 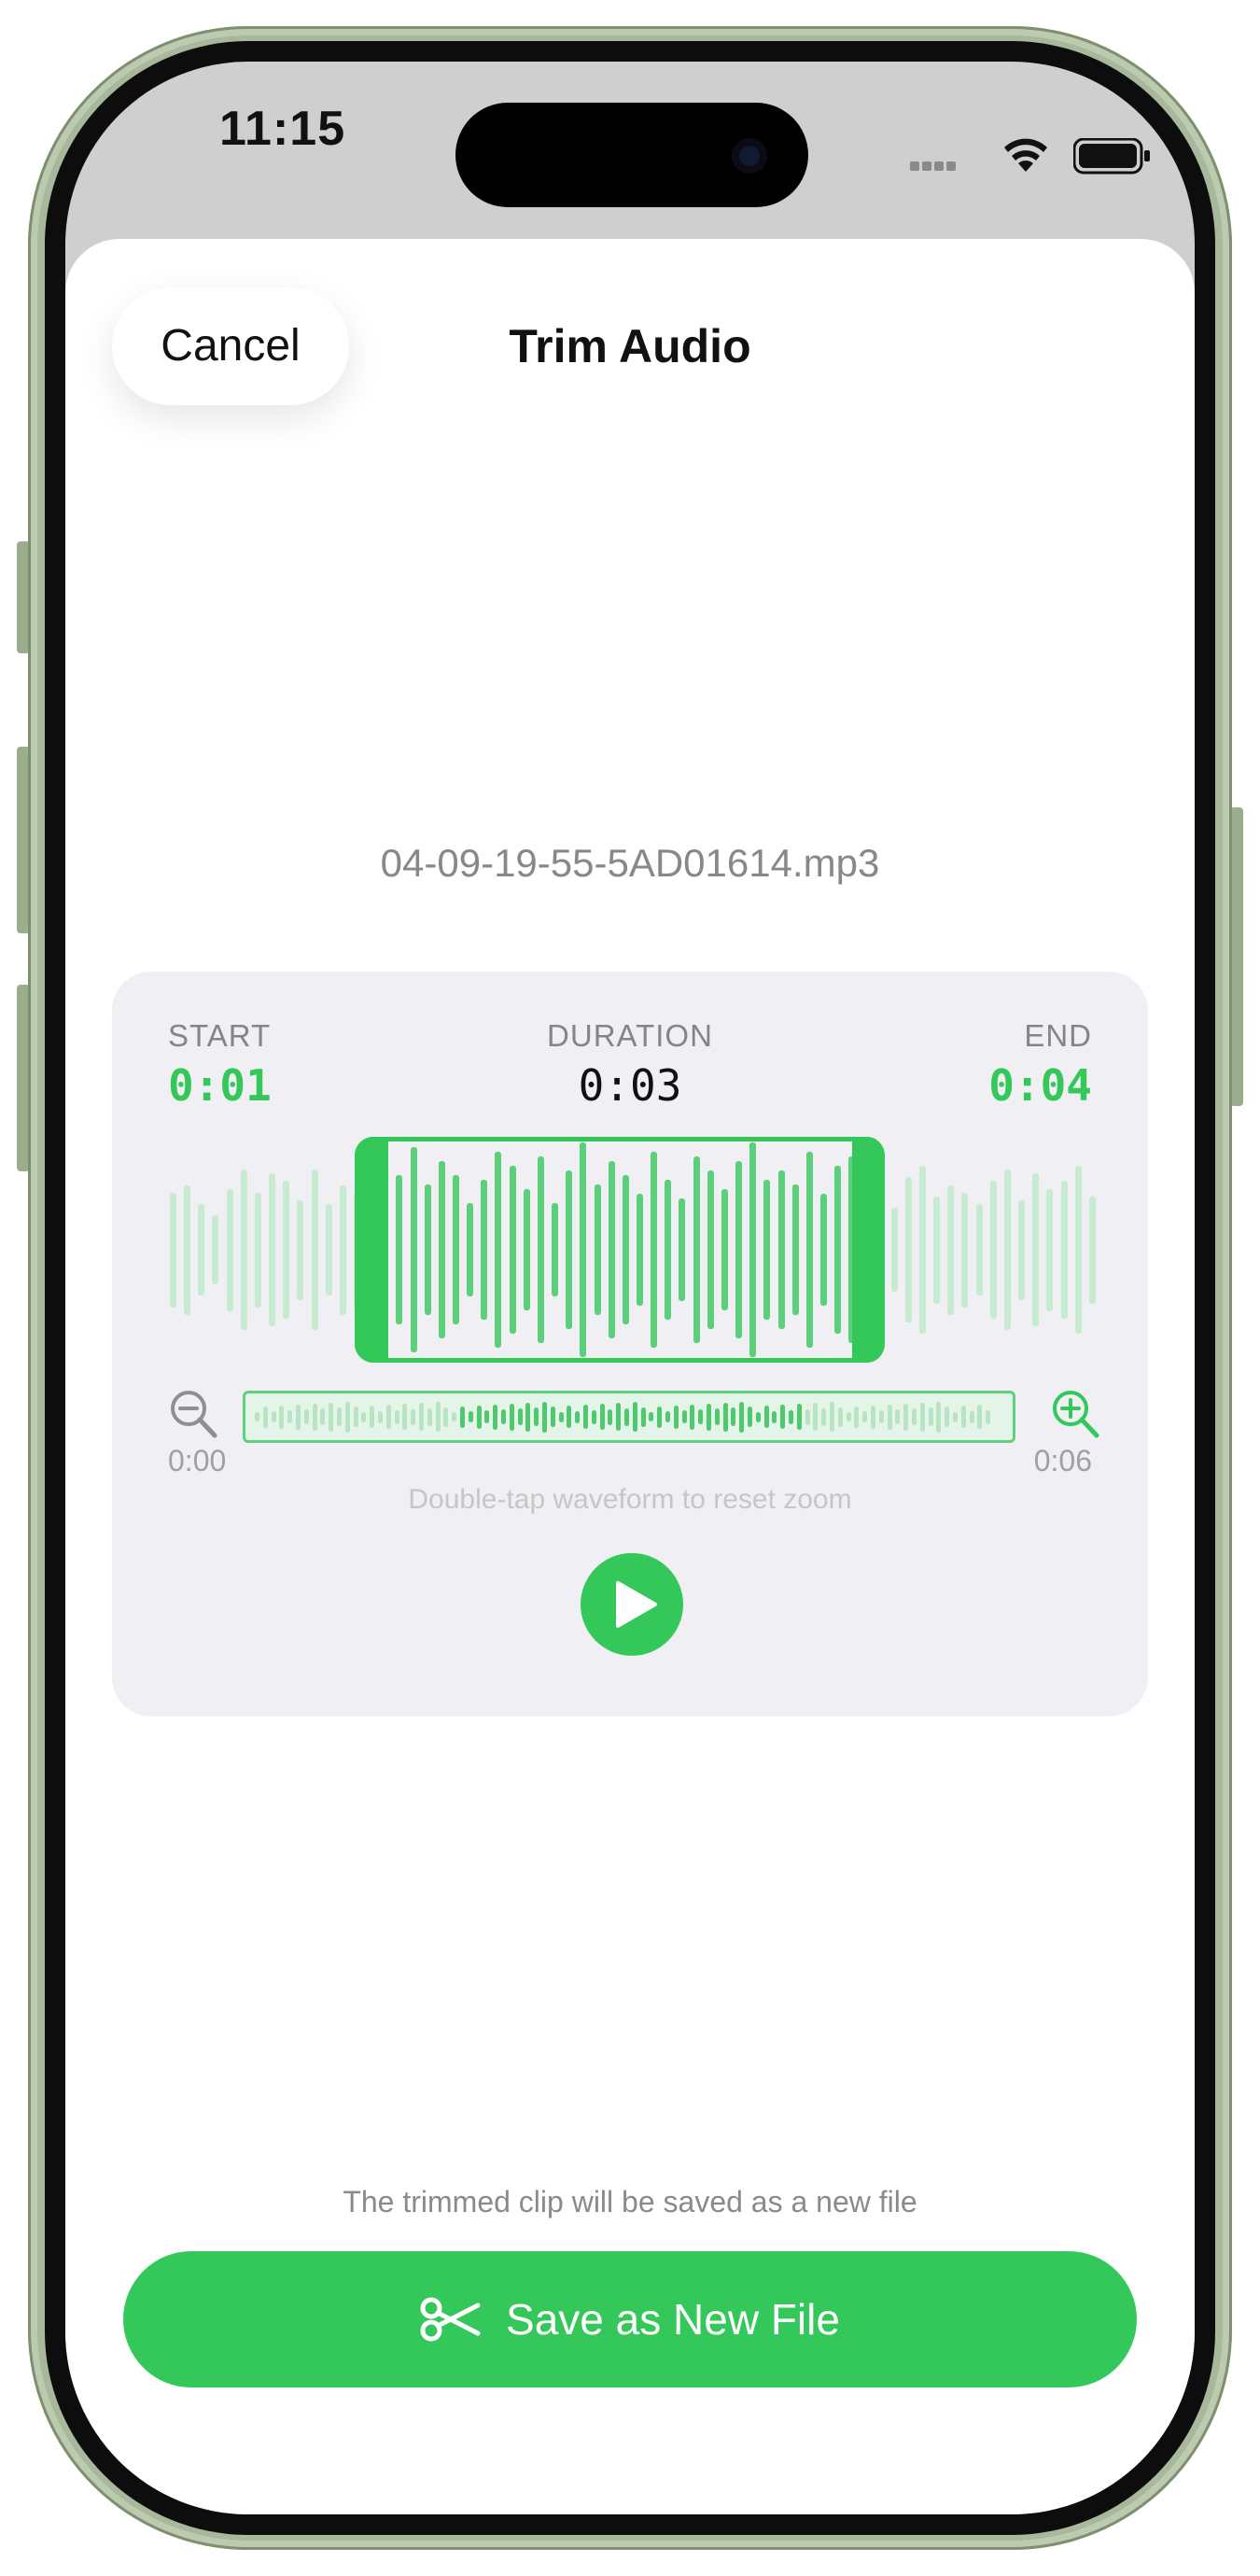 I want to click on save-button-label: Save as New File, so click(x=673, y=2319).